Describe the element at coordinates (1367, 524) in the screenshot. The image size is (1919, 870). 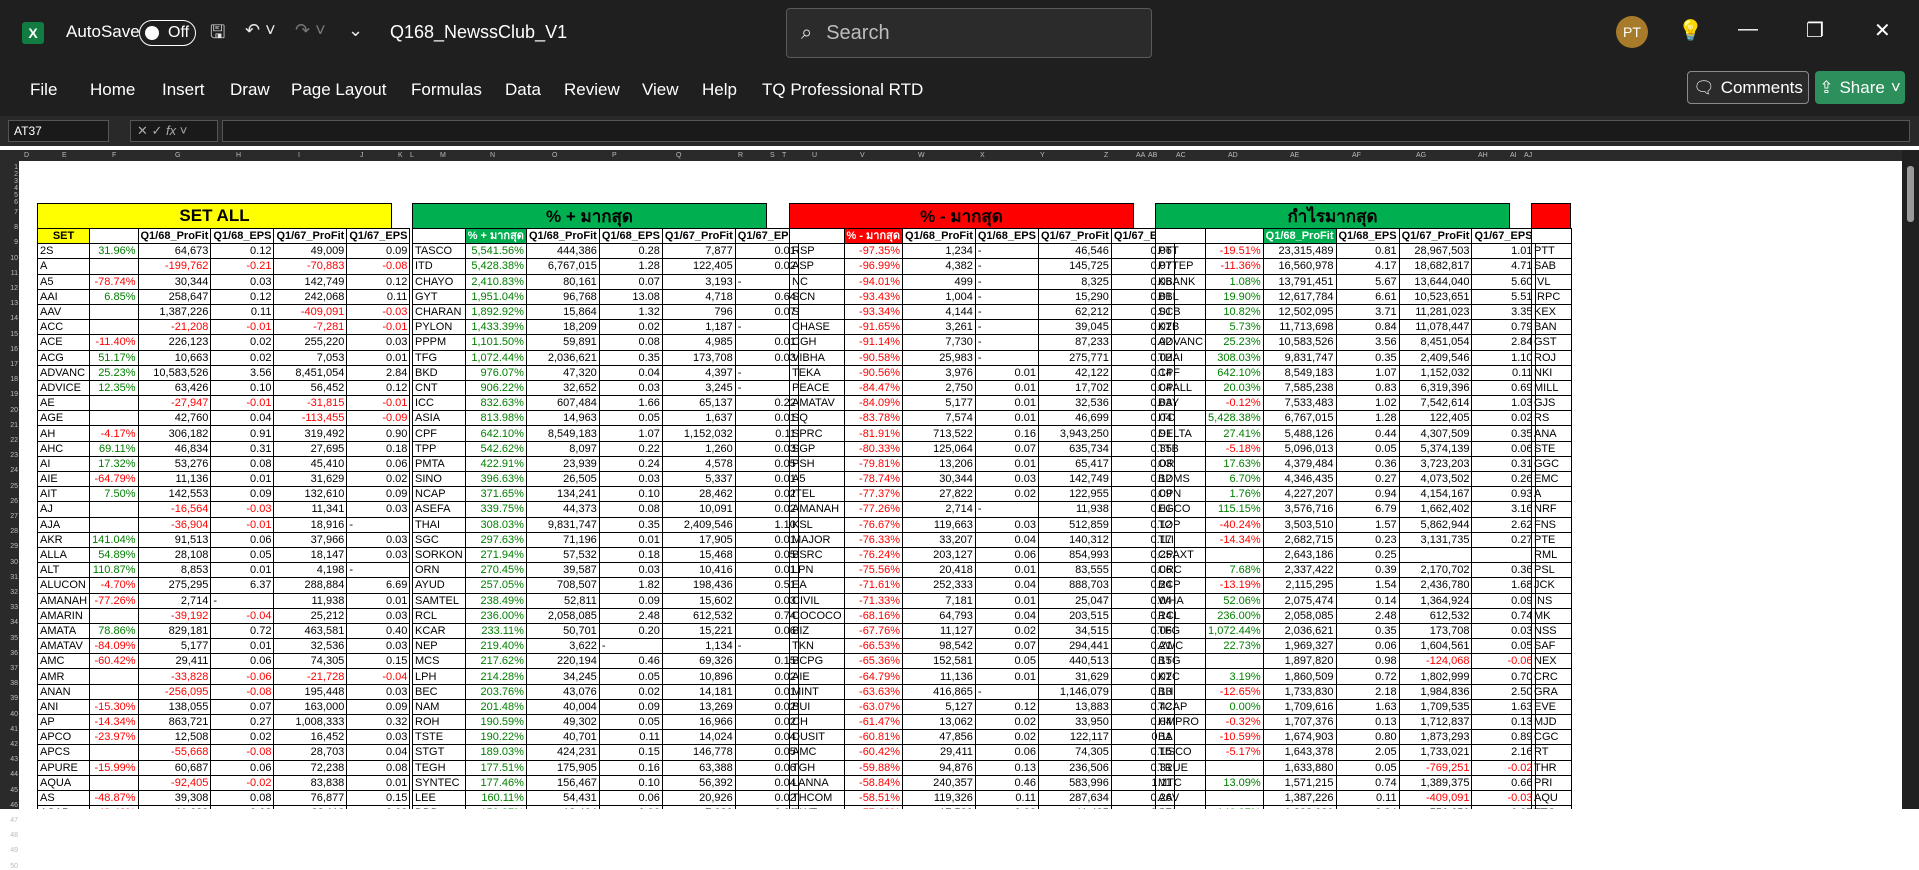
I see `value-cell: 1.57` at that location.